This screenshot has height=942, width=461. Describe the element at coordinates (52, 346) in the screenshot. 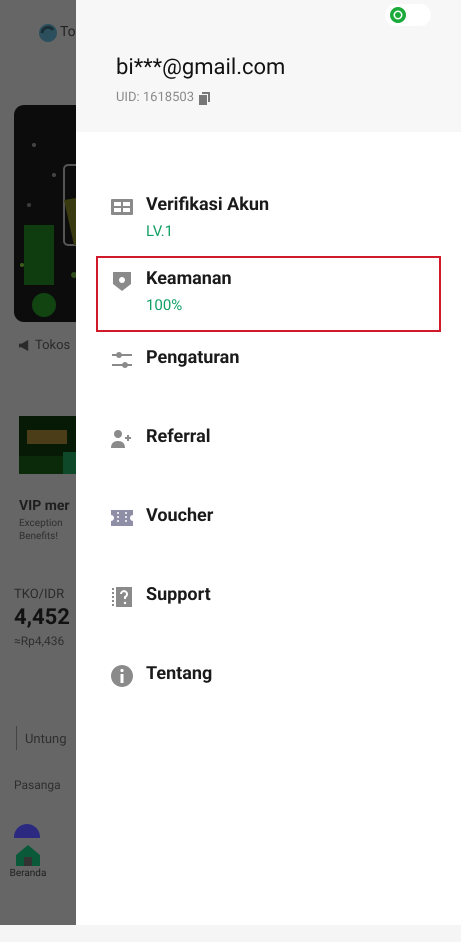

I see `announcement-text: Tokos` at that location.